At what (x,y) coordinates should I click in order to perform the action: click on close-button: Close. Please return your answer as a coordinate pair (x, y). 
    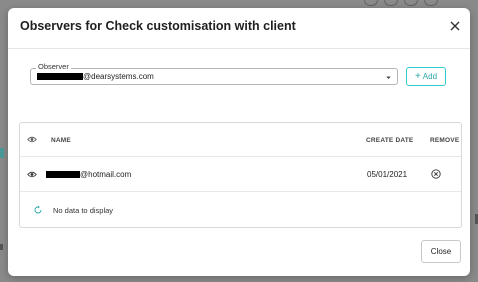
    Looking at the image, I should click on (441, 251).